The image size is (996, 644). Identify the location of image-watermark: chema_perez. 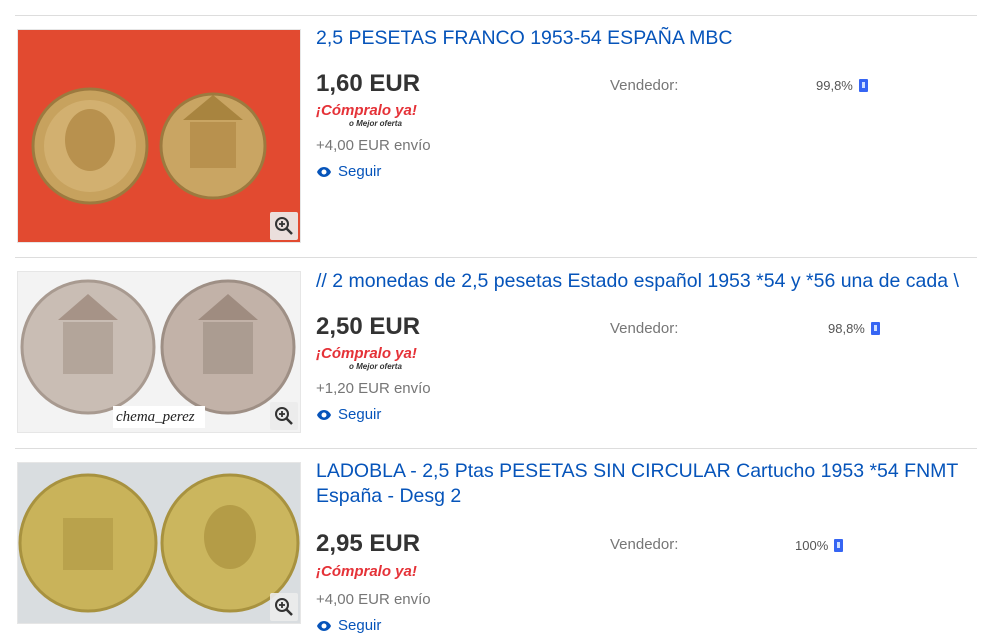
(155, 417).